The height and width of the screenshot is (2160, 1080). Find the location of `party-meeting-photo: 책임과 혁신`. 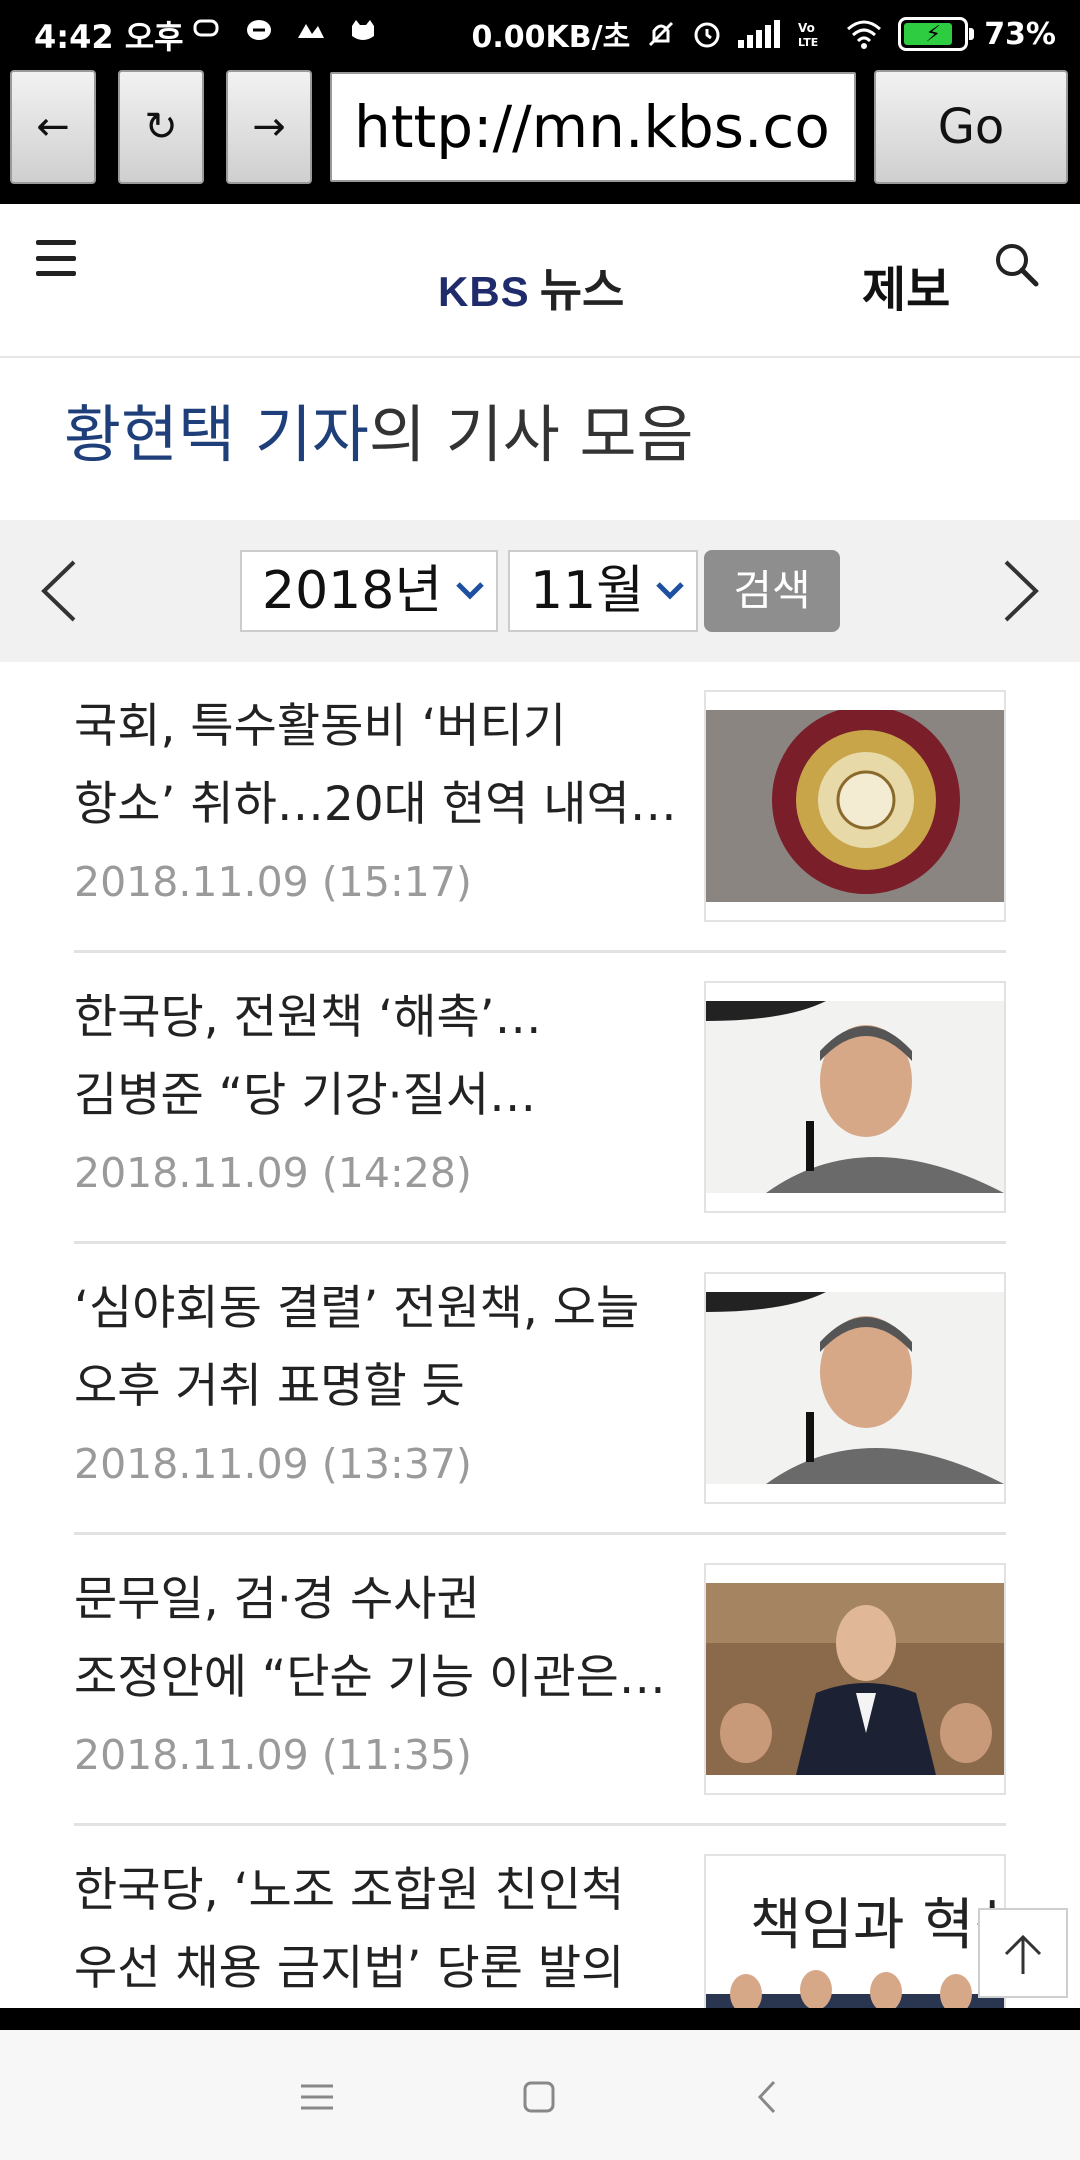

party-meeting-photo: 책임과 혁신 is located at coordinates (855, 1942).